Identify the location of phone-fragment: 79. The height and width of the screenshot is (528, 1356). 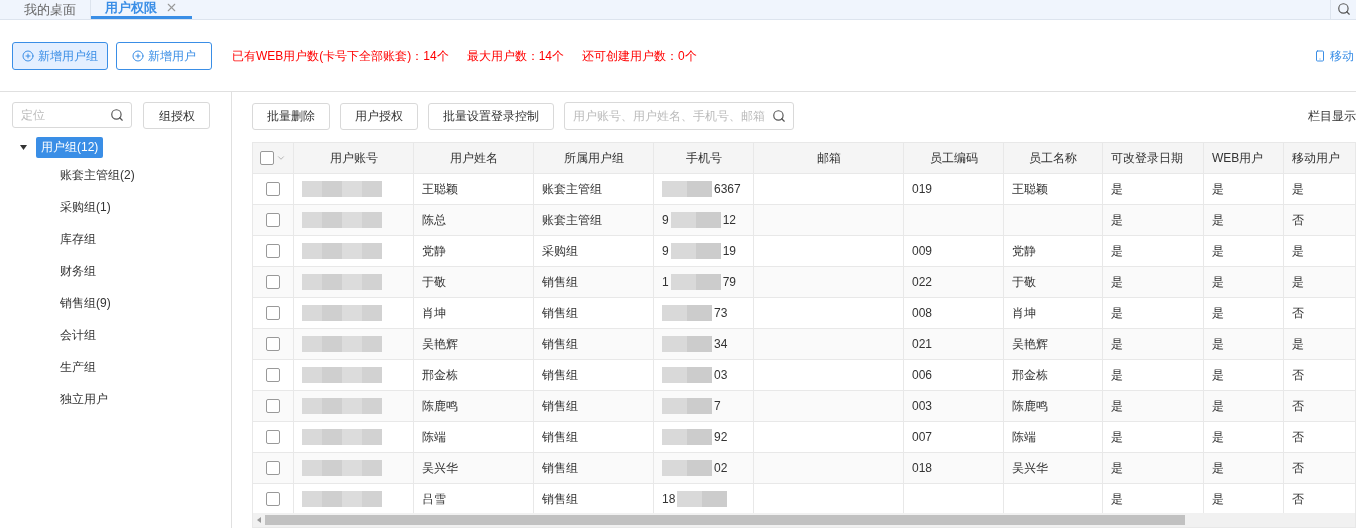
(729, 282).